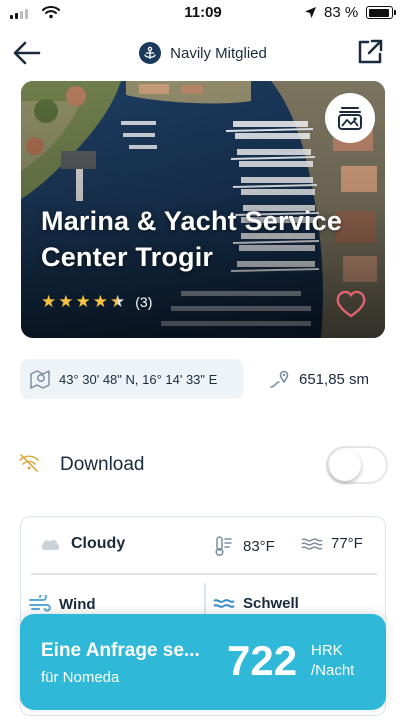 This screenshot has width=406, height=720. What do you see at coordinates (262, 660) in the screenshot?
I see `booking-price: 722` at bounding box center [262, 660].